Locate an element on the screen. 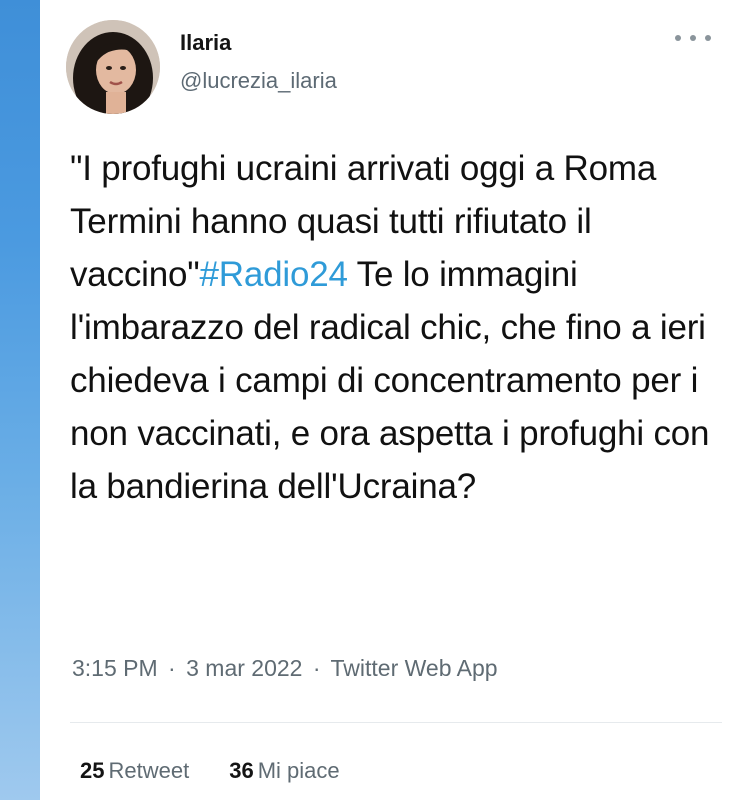 The width and height of the screenshot is (737, 800). tweet-date: 3 mar 2022 is located at coordinates (244, 668).